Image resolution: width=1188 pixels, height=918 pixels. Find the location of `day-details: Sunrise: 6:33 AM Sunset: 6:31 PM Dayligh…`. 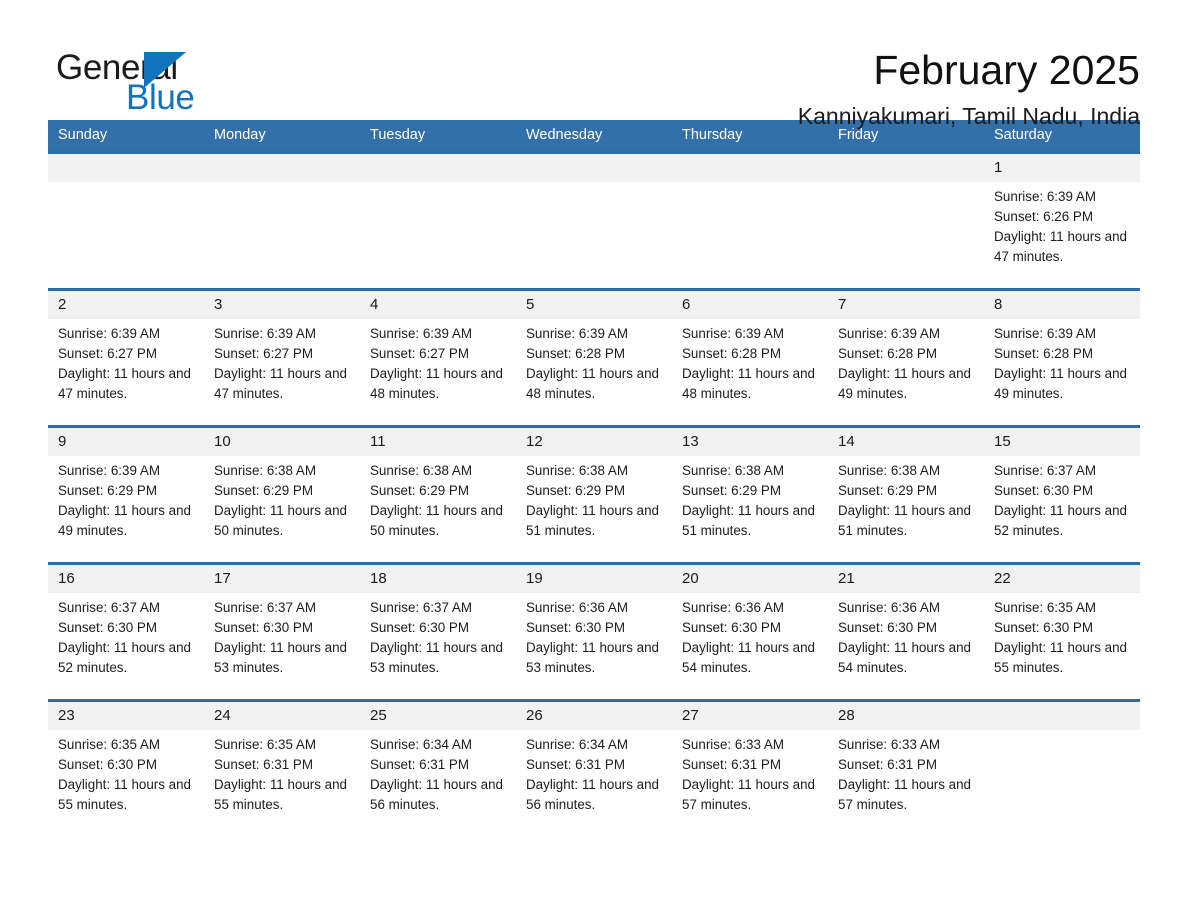

day-details: Sunrise: 6:33 AM Sunset: 6:31 PM Dayligh… is located at coordinates (750, 772).